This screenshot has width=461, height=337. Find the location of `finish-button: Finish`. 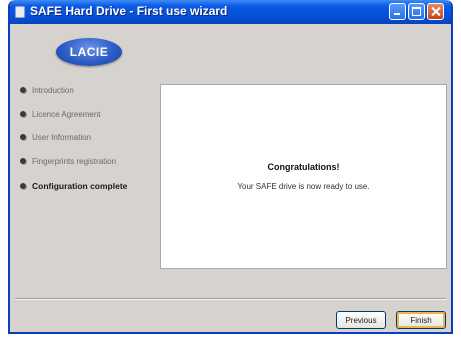

finish-button: Finish is located at coordinates (421, 320).